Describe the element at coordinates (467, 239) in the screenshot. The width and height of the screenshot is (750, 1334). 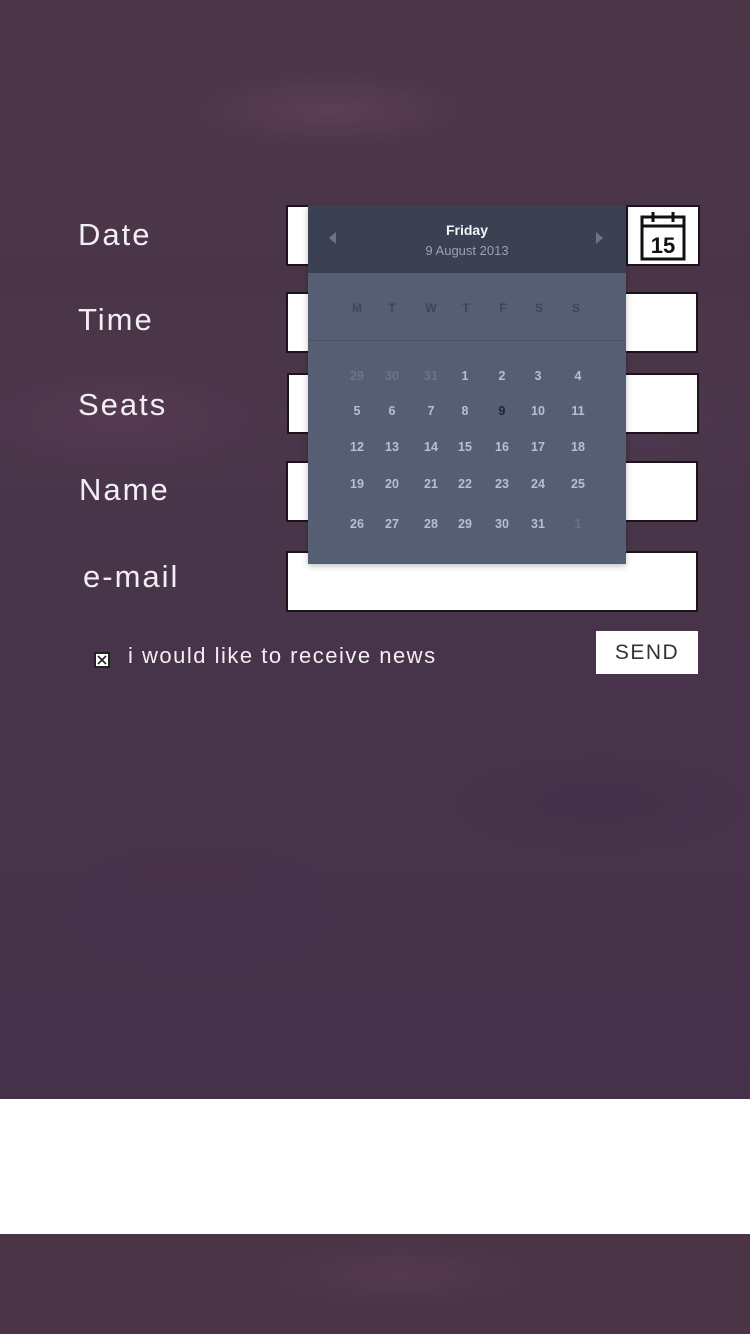
I see `datepicker-header: Friday 9 August 2013` at that location.